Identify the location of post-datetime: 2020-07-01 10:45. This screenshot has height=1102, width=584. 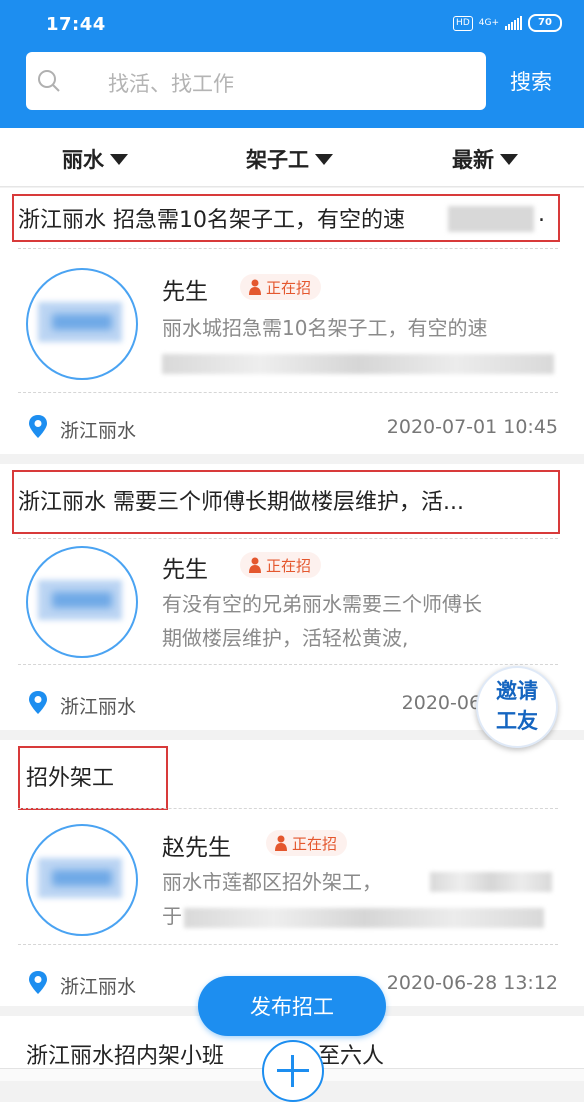
(472, 427).